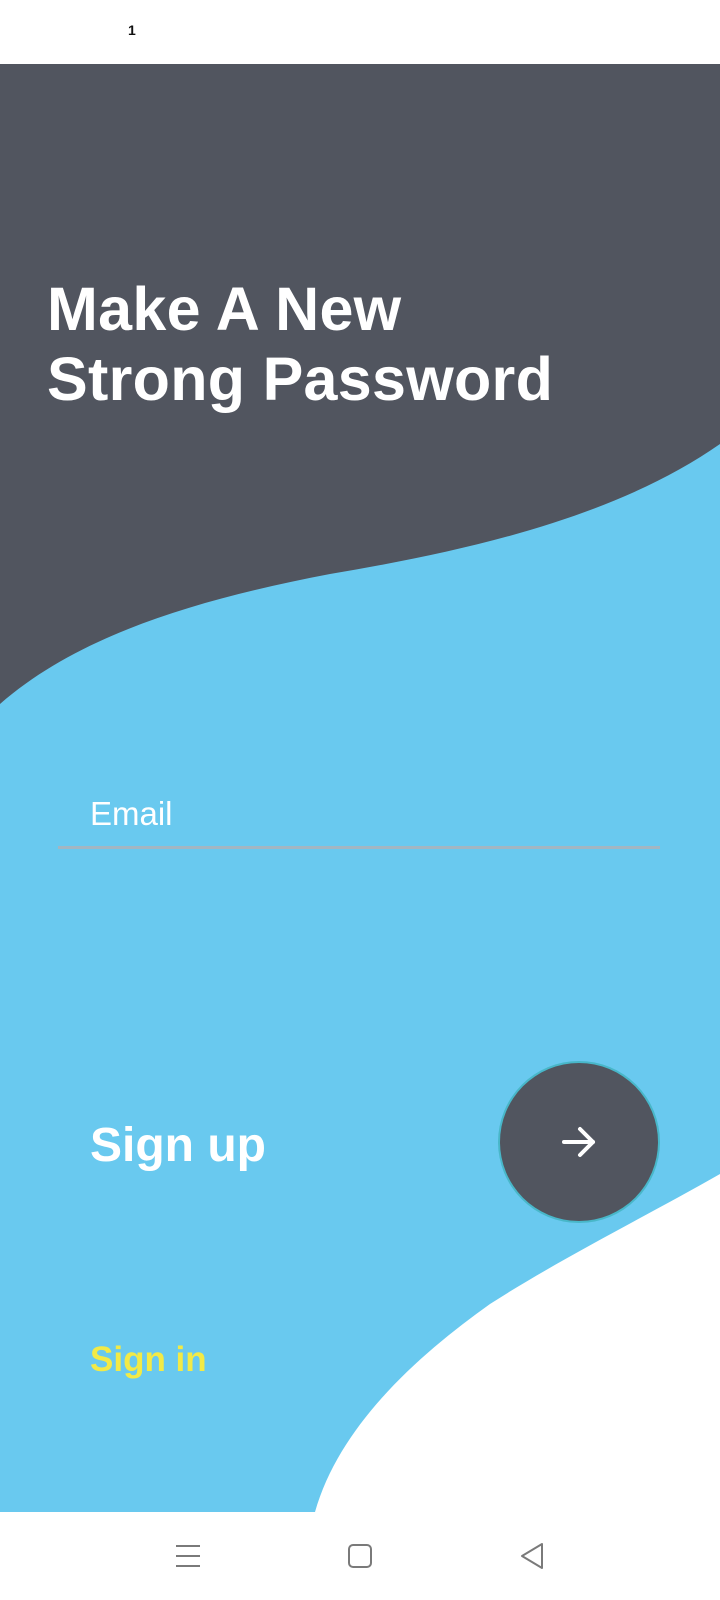  What do you see at coordinates (300, 379) in the screenshot?
I see `page-title-line2: Strong Password` at bounding box center [300, 379].